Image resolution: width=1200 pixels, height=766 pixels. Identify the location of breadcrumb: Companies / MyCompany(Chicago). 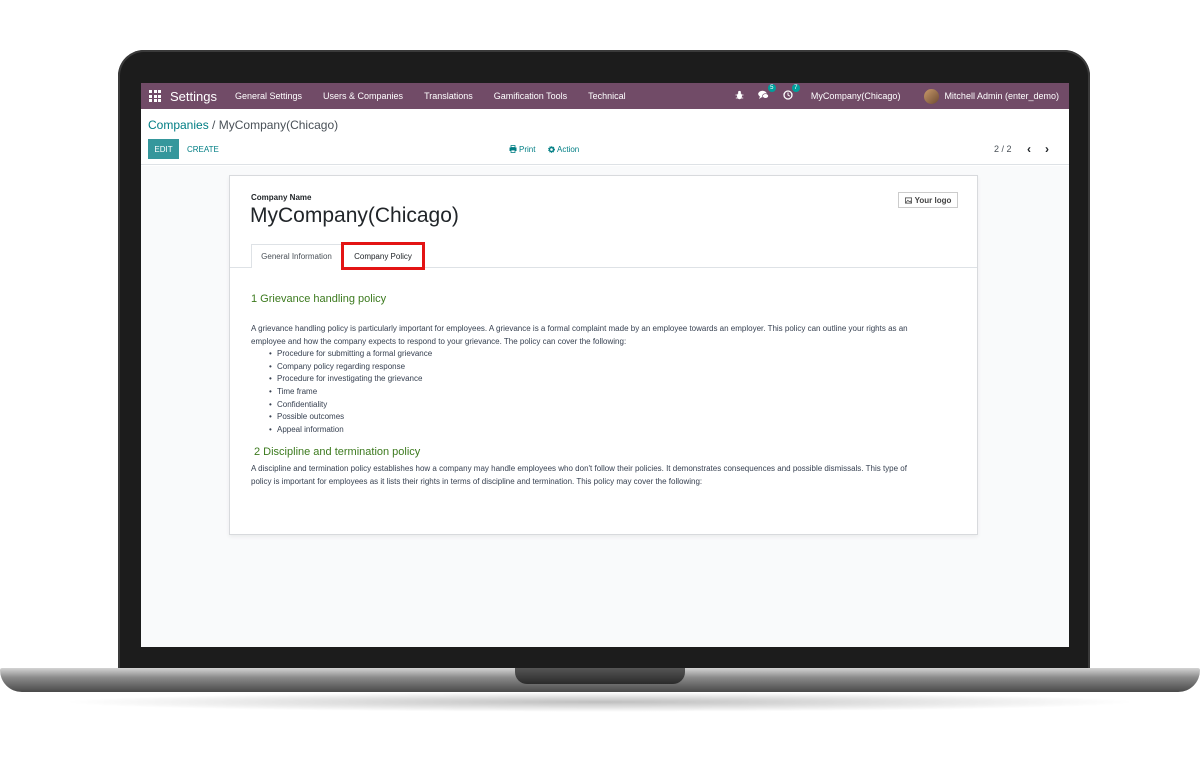
(243, 125).